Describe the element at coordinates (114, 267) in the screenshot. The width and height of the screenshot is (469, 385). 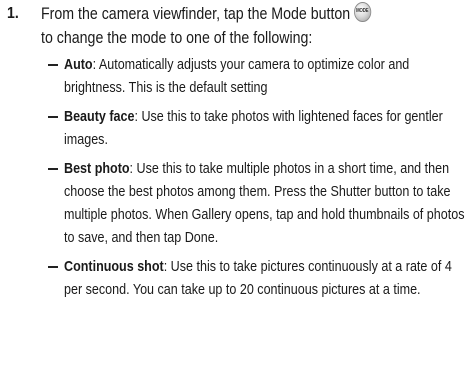
I see `mode-item-title: Continuous shot` at that location.